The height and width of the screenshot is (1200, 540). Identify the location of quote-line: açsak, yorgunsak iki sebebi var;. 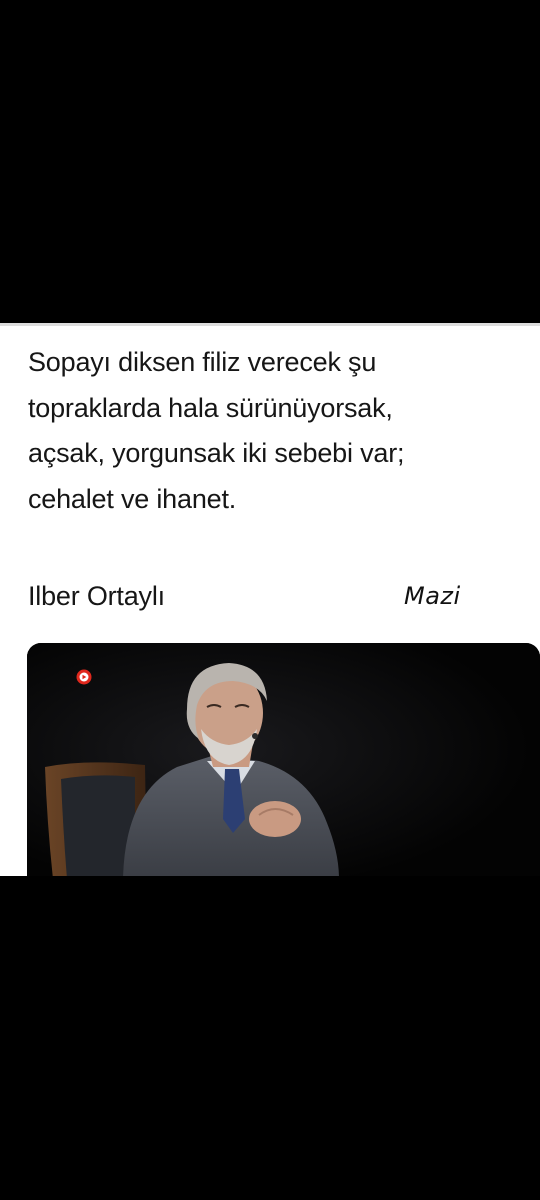
(216, 453).